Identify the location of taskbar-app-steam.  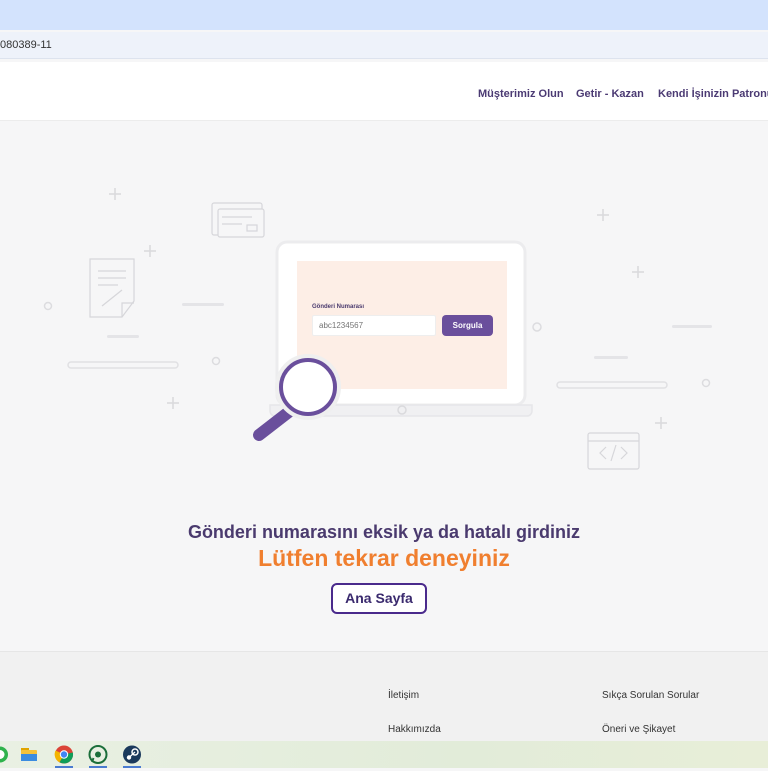
(132, 755).